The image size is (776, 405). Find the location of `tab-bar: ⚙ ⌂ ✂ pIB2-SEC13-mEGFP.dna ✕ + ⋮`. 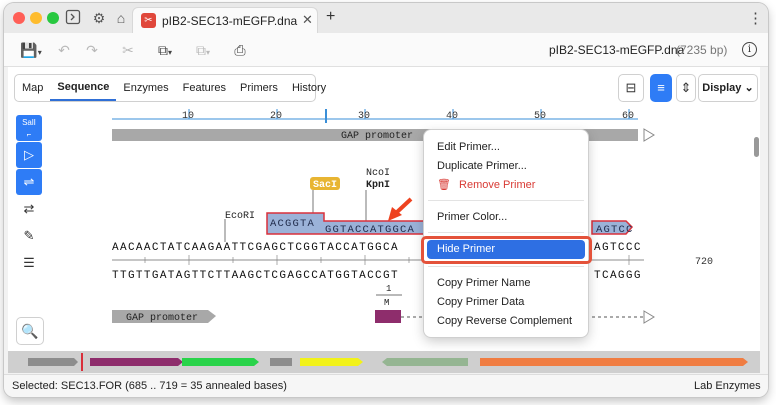

tab-bar: ⚙ ⌂ ✂ pIB2-SEC13-mEGFP.dna ✕ + ⋮ is located at coordinates (386, 18).